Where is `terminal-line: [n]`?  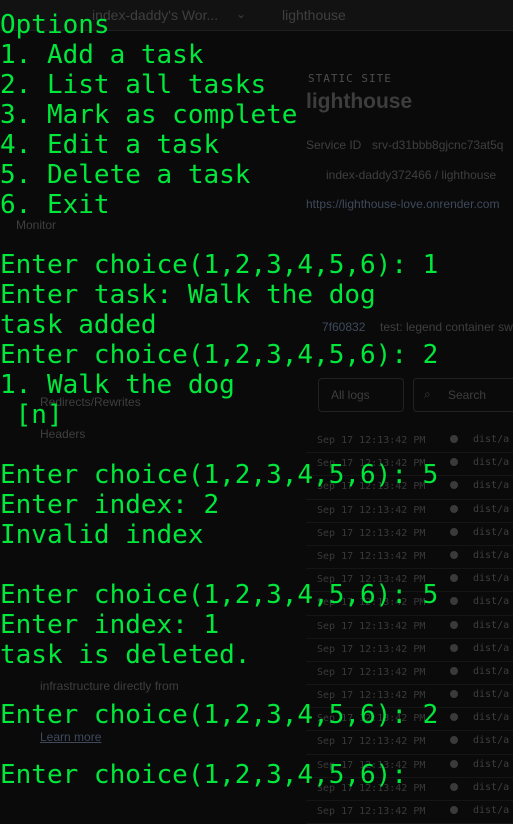 terminal-line: [n] is located at coordinates (31, 415).